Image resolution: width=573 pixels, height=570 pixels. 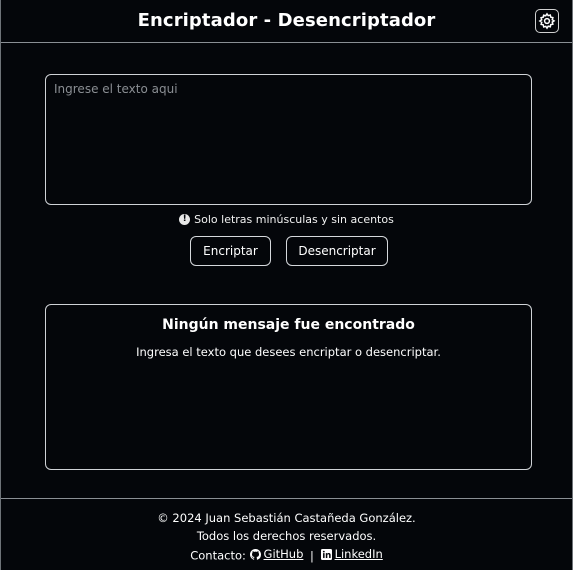 What do you see at coordinates (358, 554) in the screenshot?
I see `linkedin-label: LinkedIn` at bounding box center [358, 554].